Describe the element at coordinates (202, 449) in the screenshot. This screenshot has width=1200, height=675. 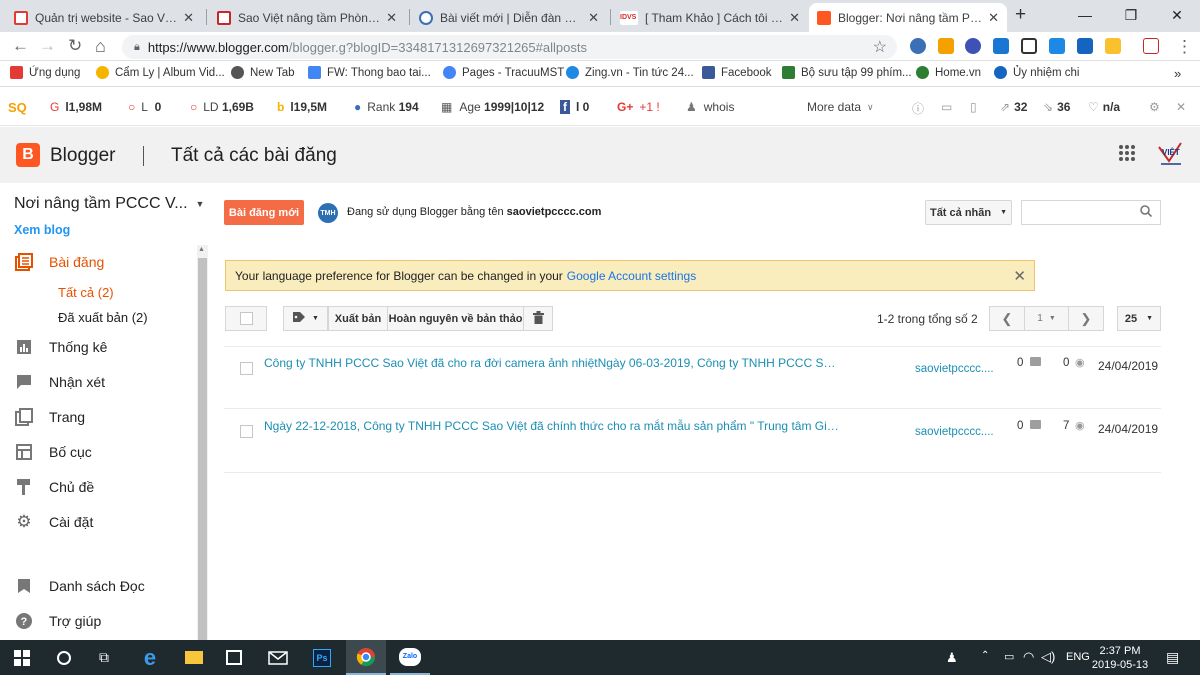
I see `sidebar-scrollbar-thumb` at that location.